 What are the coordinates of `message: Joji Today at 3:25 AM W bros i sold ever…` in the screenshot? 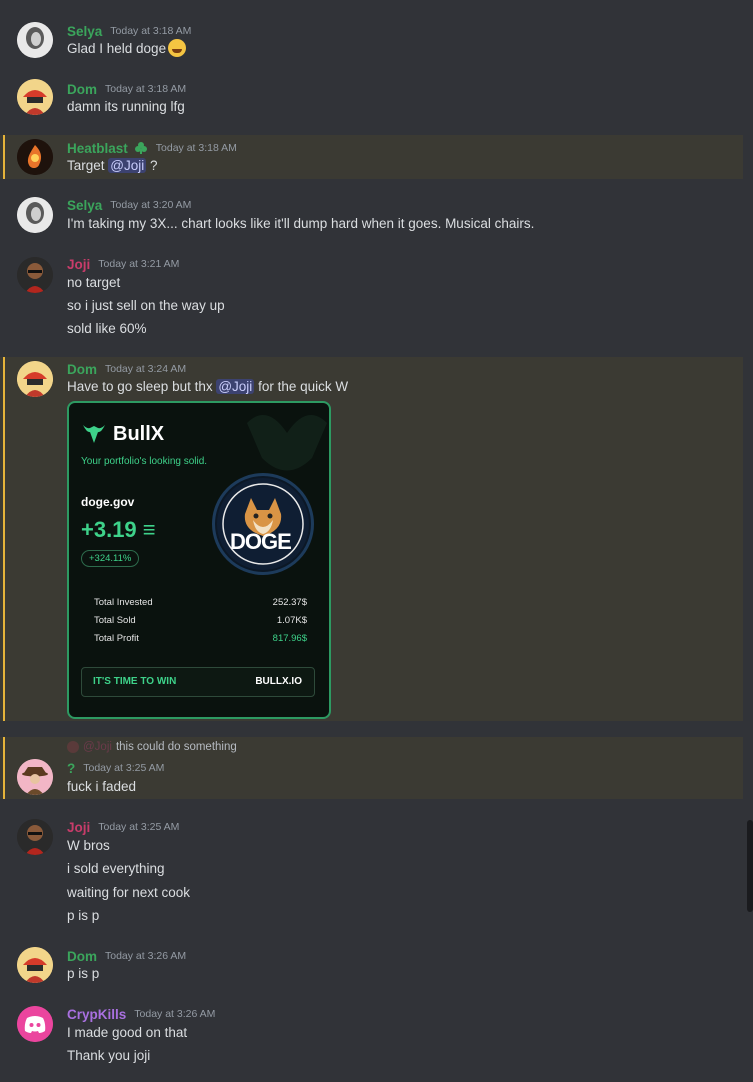 It's located at (371, 872).